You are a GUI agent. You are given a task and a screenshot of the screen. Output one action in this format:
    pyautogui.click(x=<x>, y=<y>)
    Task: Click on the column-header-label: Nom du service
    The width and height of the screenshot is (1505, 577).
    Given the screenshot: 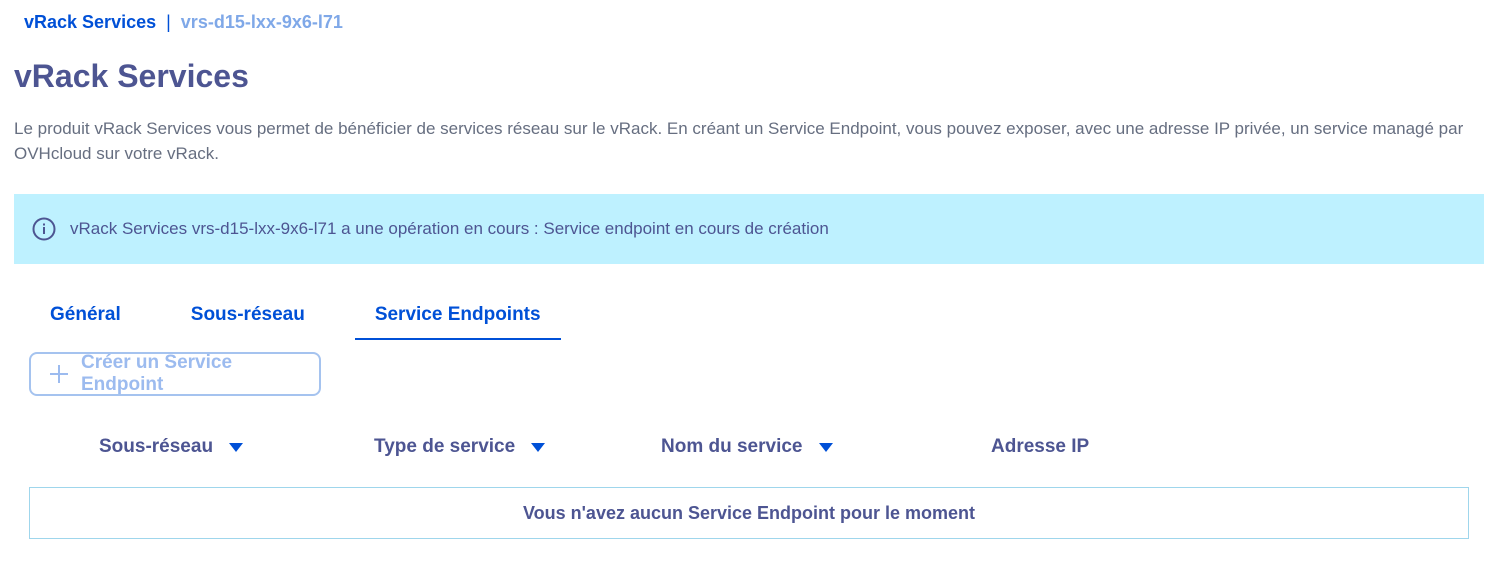 What is the action you would take?
    pyautogui.click(x=732, y=446)
    